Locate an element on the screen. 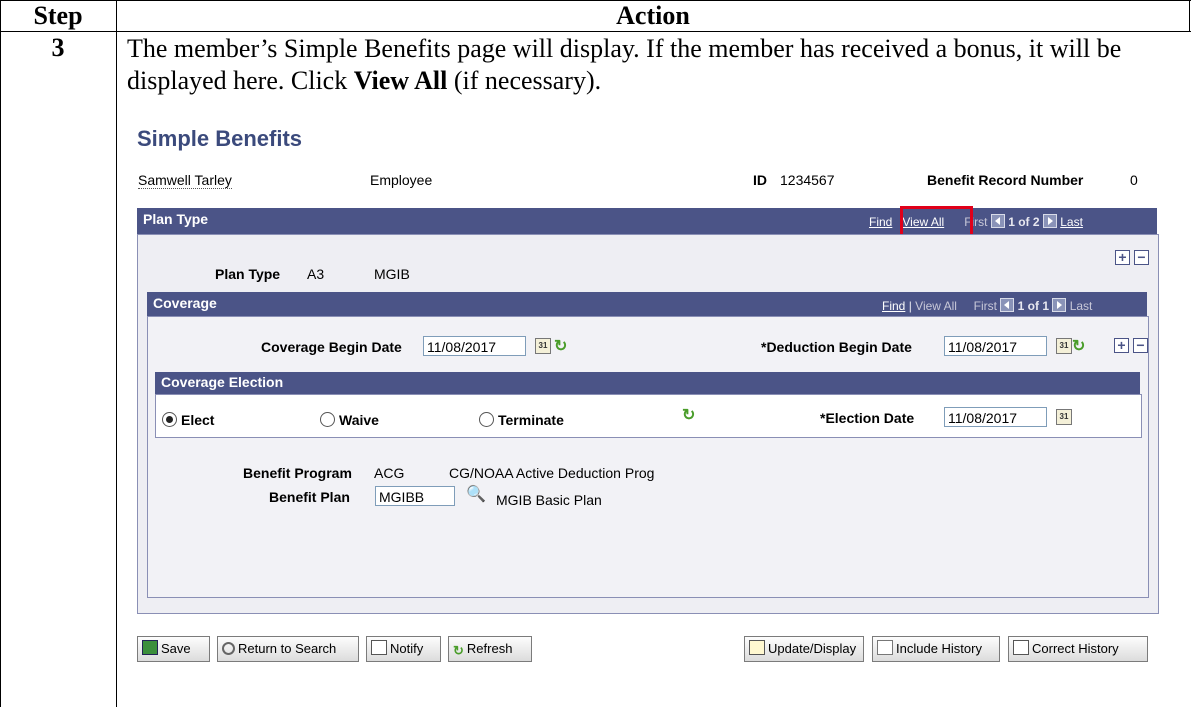  benefit-plan-label: Benefit Plan is located at coordinates (309, 497).